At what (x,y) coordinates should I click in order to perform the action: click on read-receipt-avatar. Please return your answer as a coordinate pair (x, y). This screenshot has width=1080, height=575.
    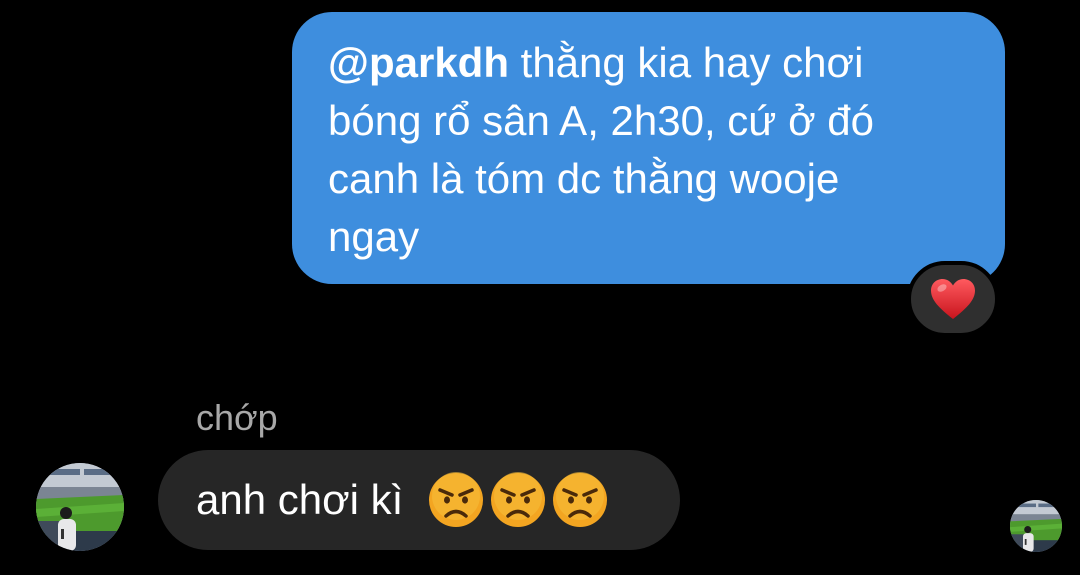
    Looking at the image, I should click on (1036, 526).